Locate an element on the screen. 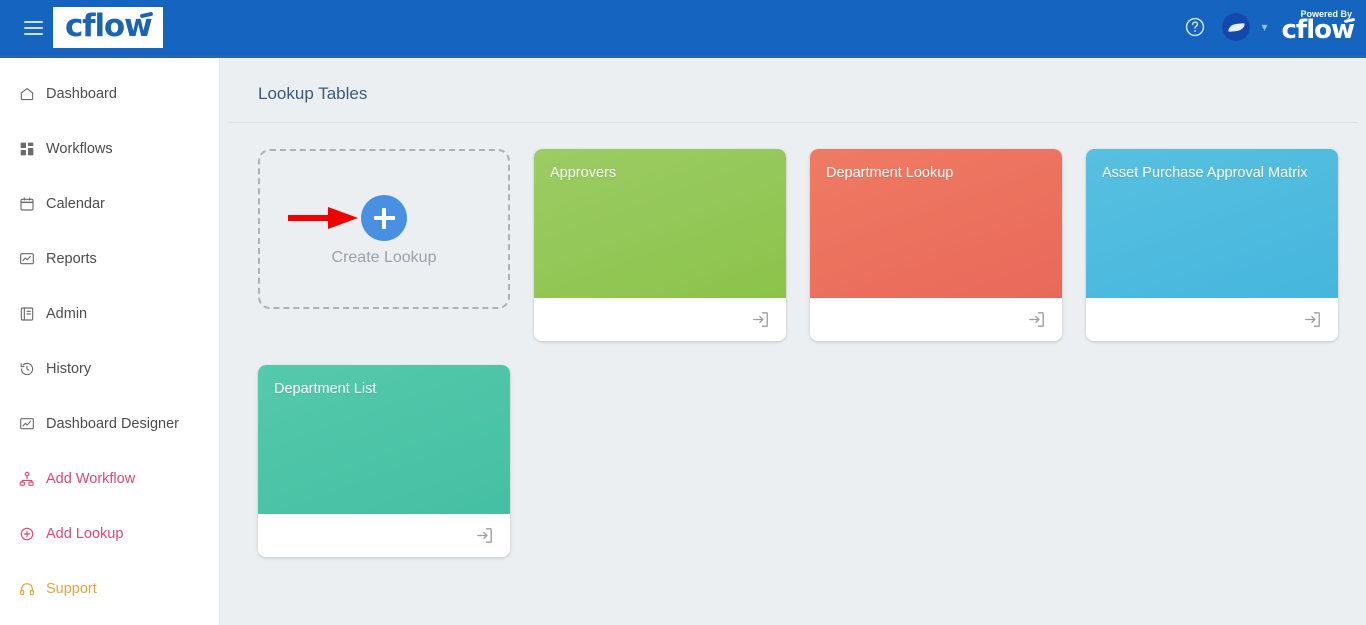 This screenshot has height=625, width=1366. sidebar-item-label: Admin is located at coordinates (67, 314).